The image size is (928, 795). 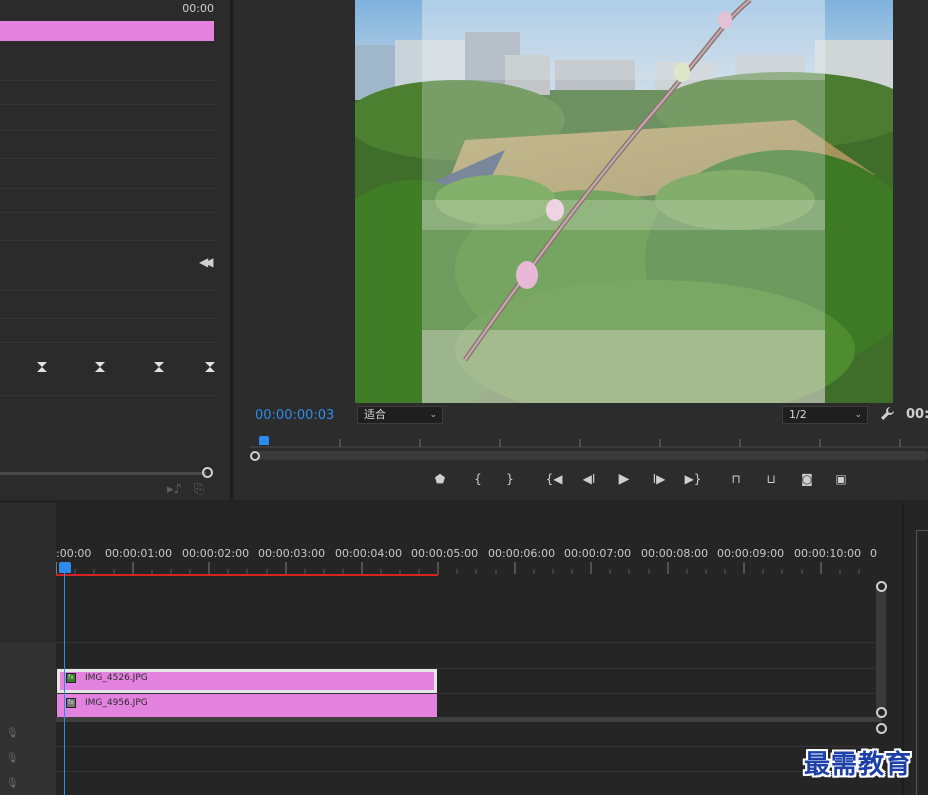 What do you see at coordinates (369, 553) in the screenshot?
I see `ruler-label: 00:00:04:00` at bounding box center [369, 553].